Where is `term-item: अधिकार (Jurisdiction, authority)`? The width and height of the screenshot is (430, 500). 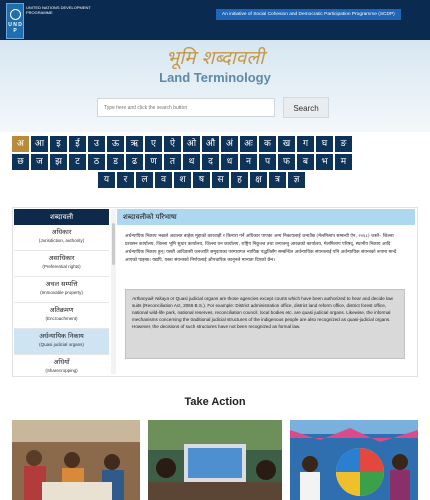
term-item: अधिकार (Jurisdiction, authority) is located at coordinates (61, 238).